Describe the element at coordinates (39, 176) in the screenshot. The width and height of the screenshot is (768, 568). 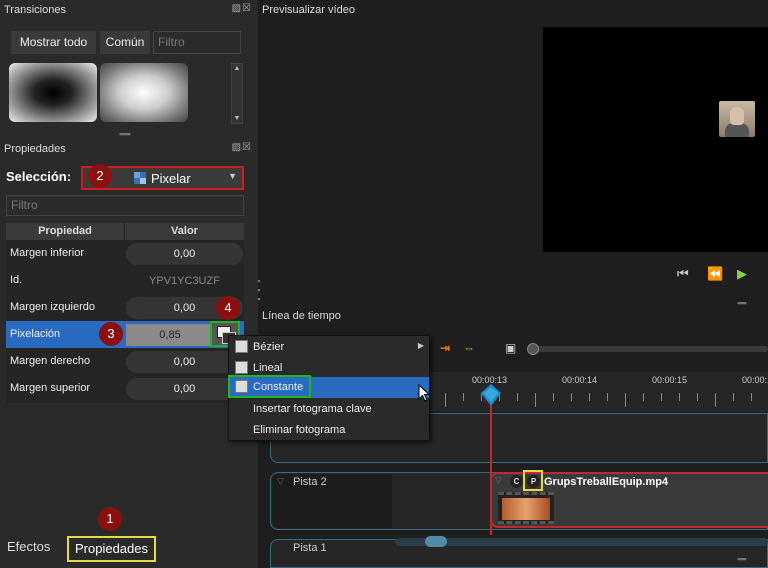
I see `selection-label: Selección:` at that location.